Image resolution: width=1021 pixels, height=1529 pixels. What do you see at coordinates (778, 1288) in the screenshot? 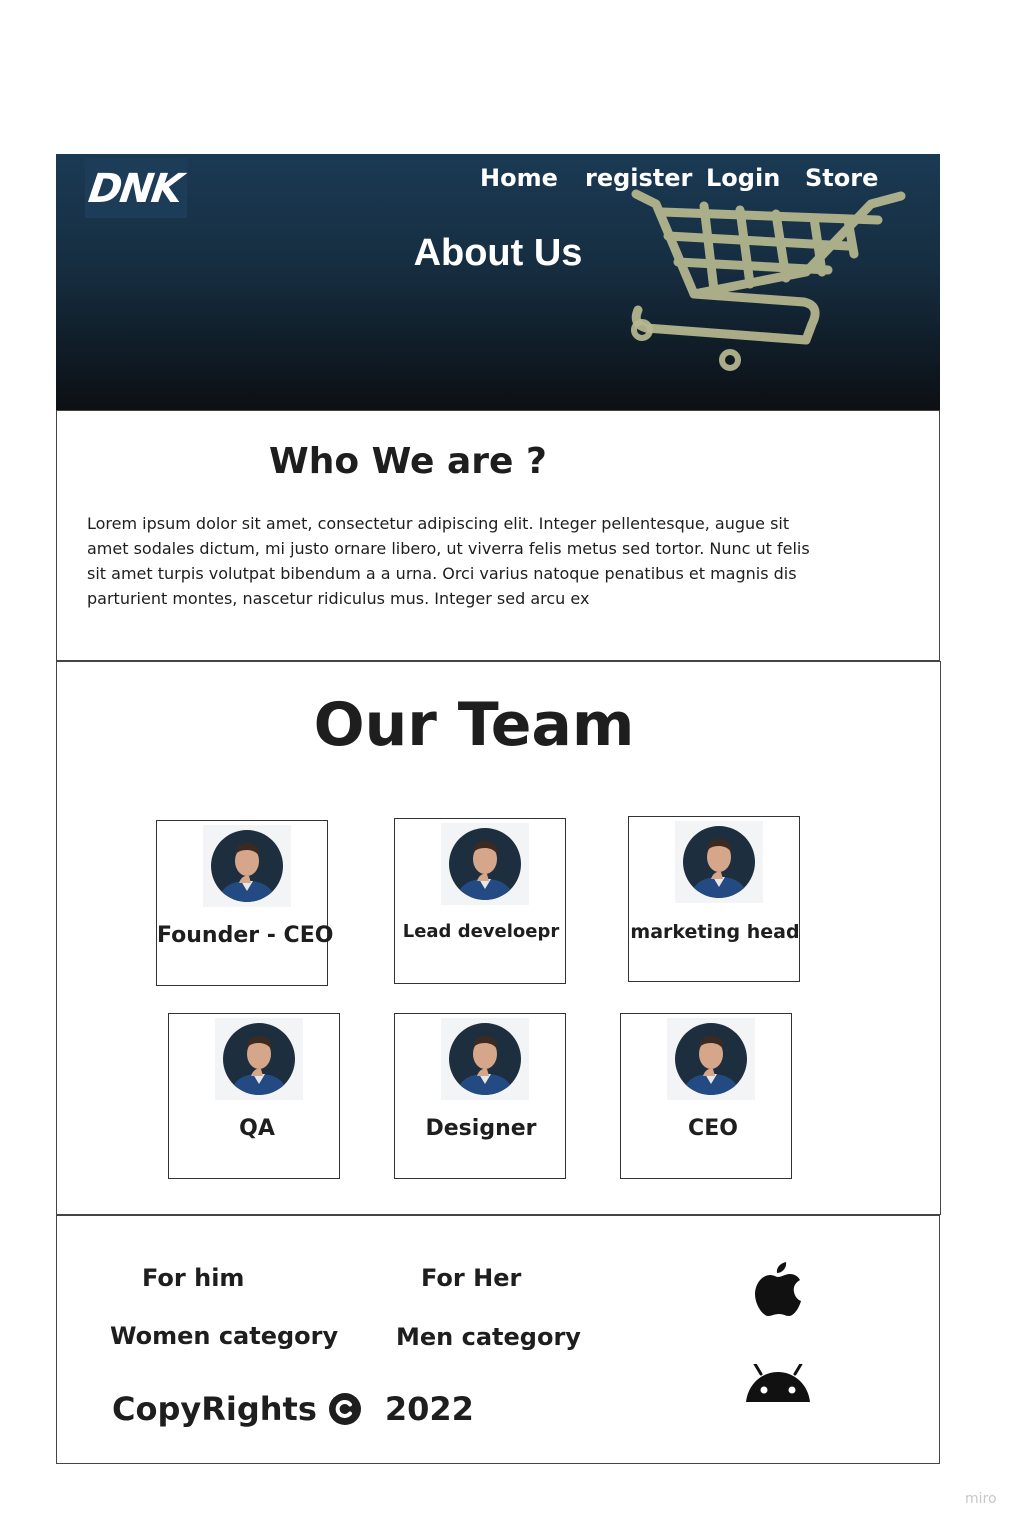
I see `apple-icon` at bounding box center [778, 1288].